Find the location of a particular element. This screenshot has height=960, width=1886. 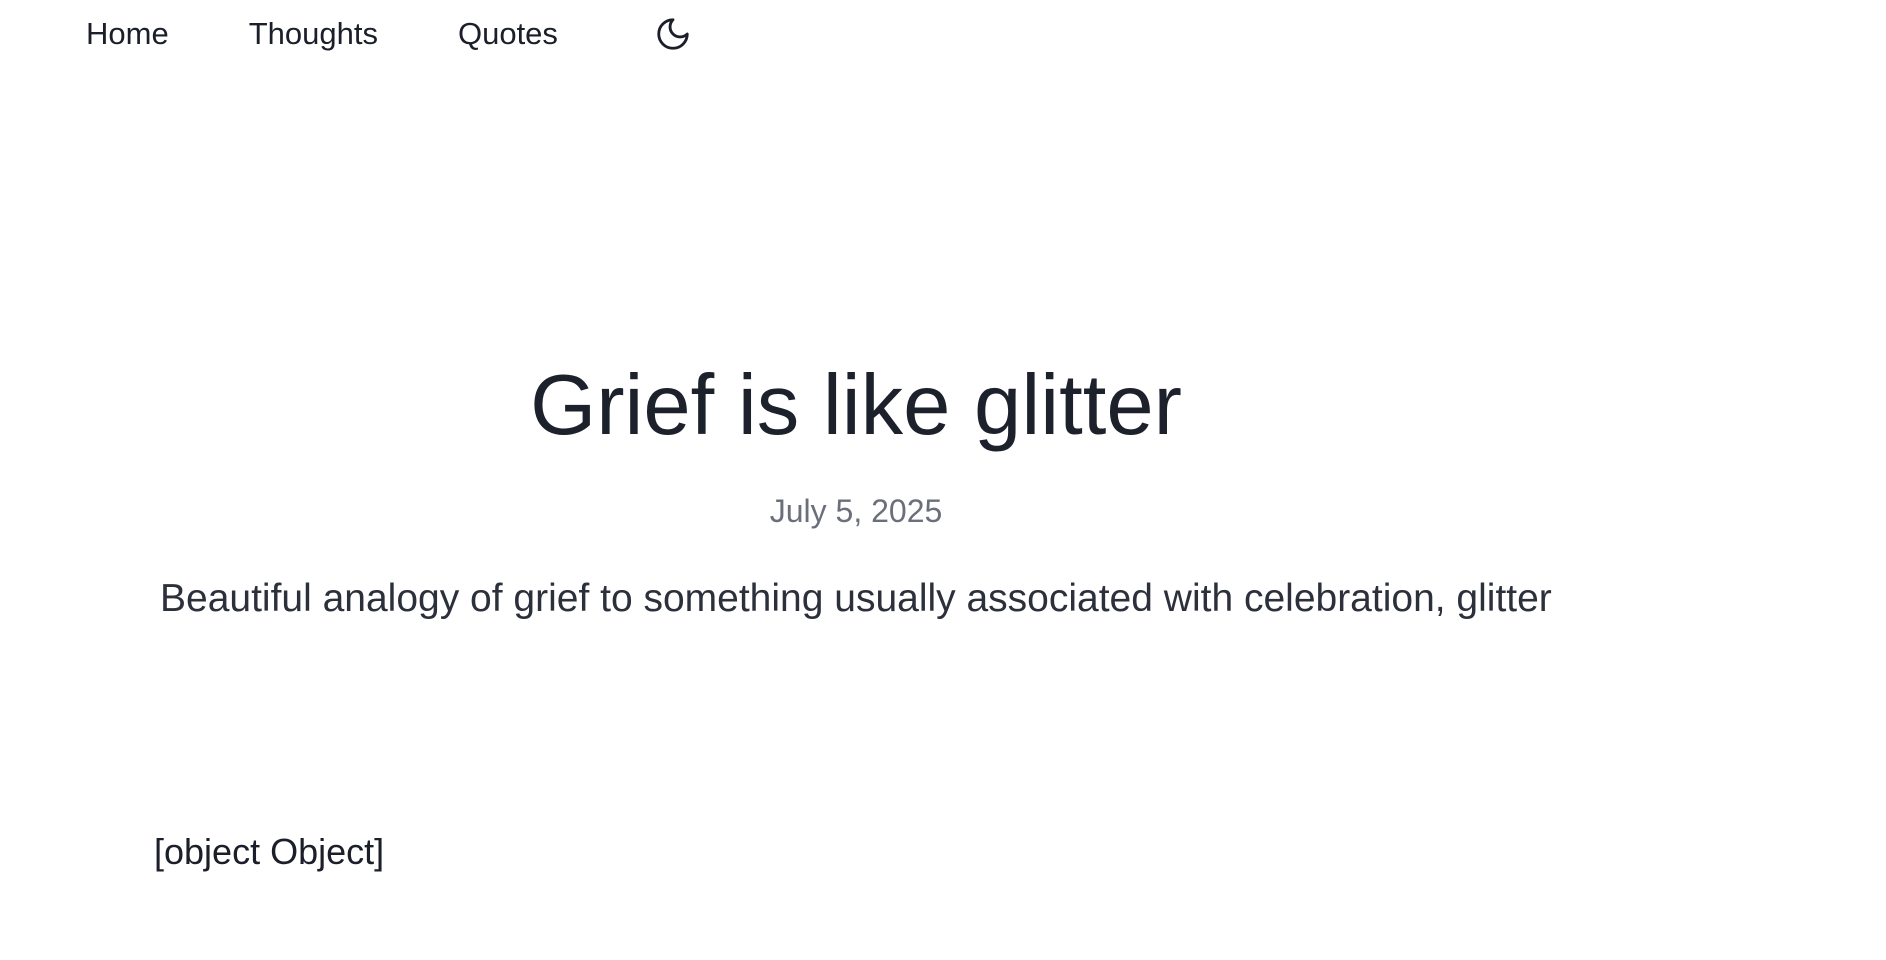

theme-toggle-button is located at coordinates (673, 34).